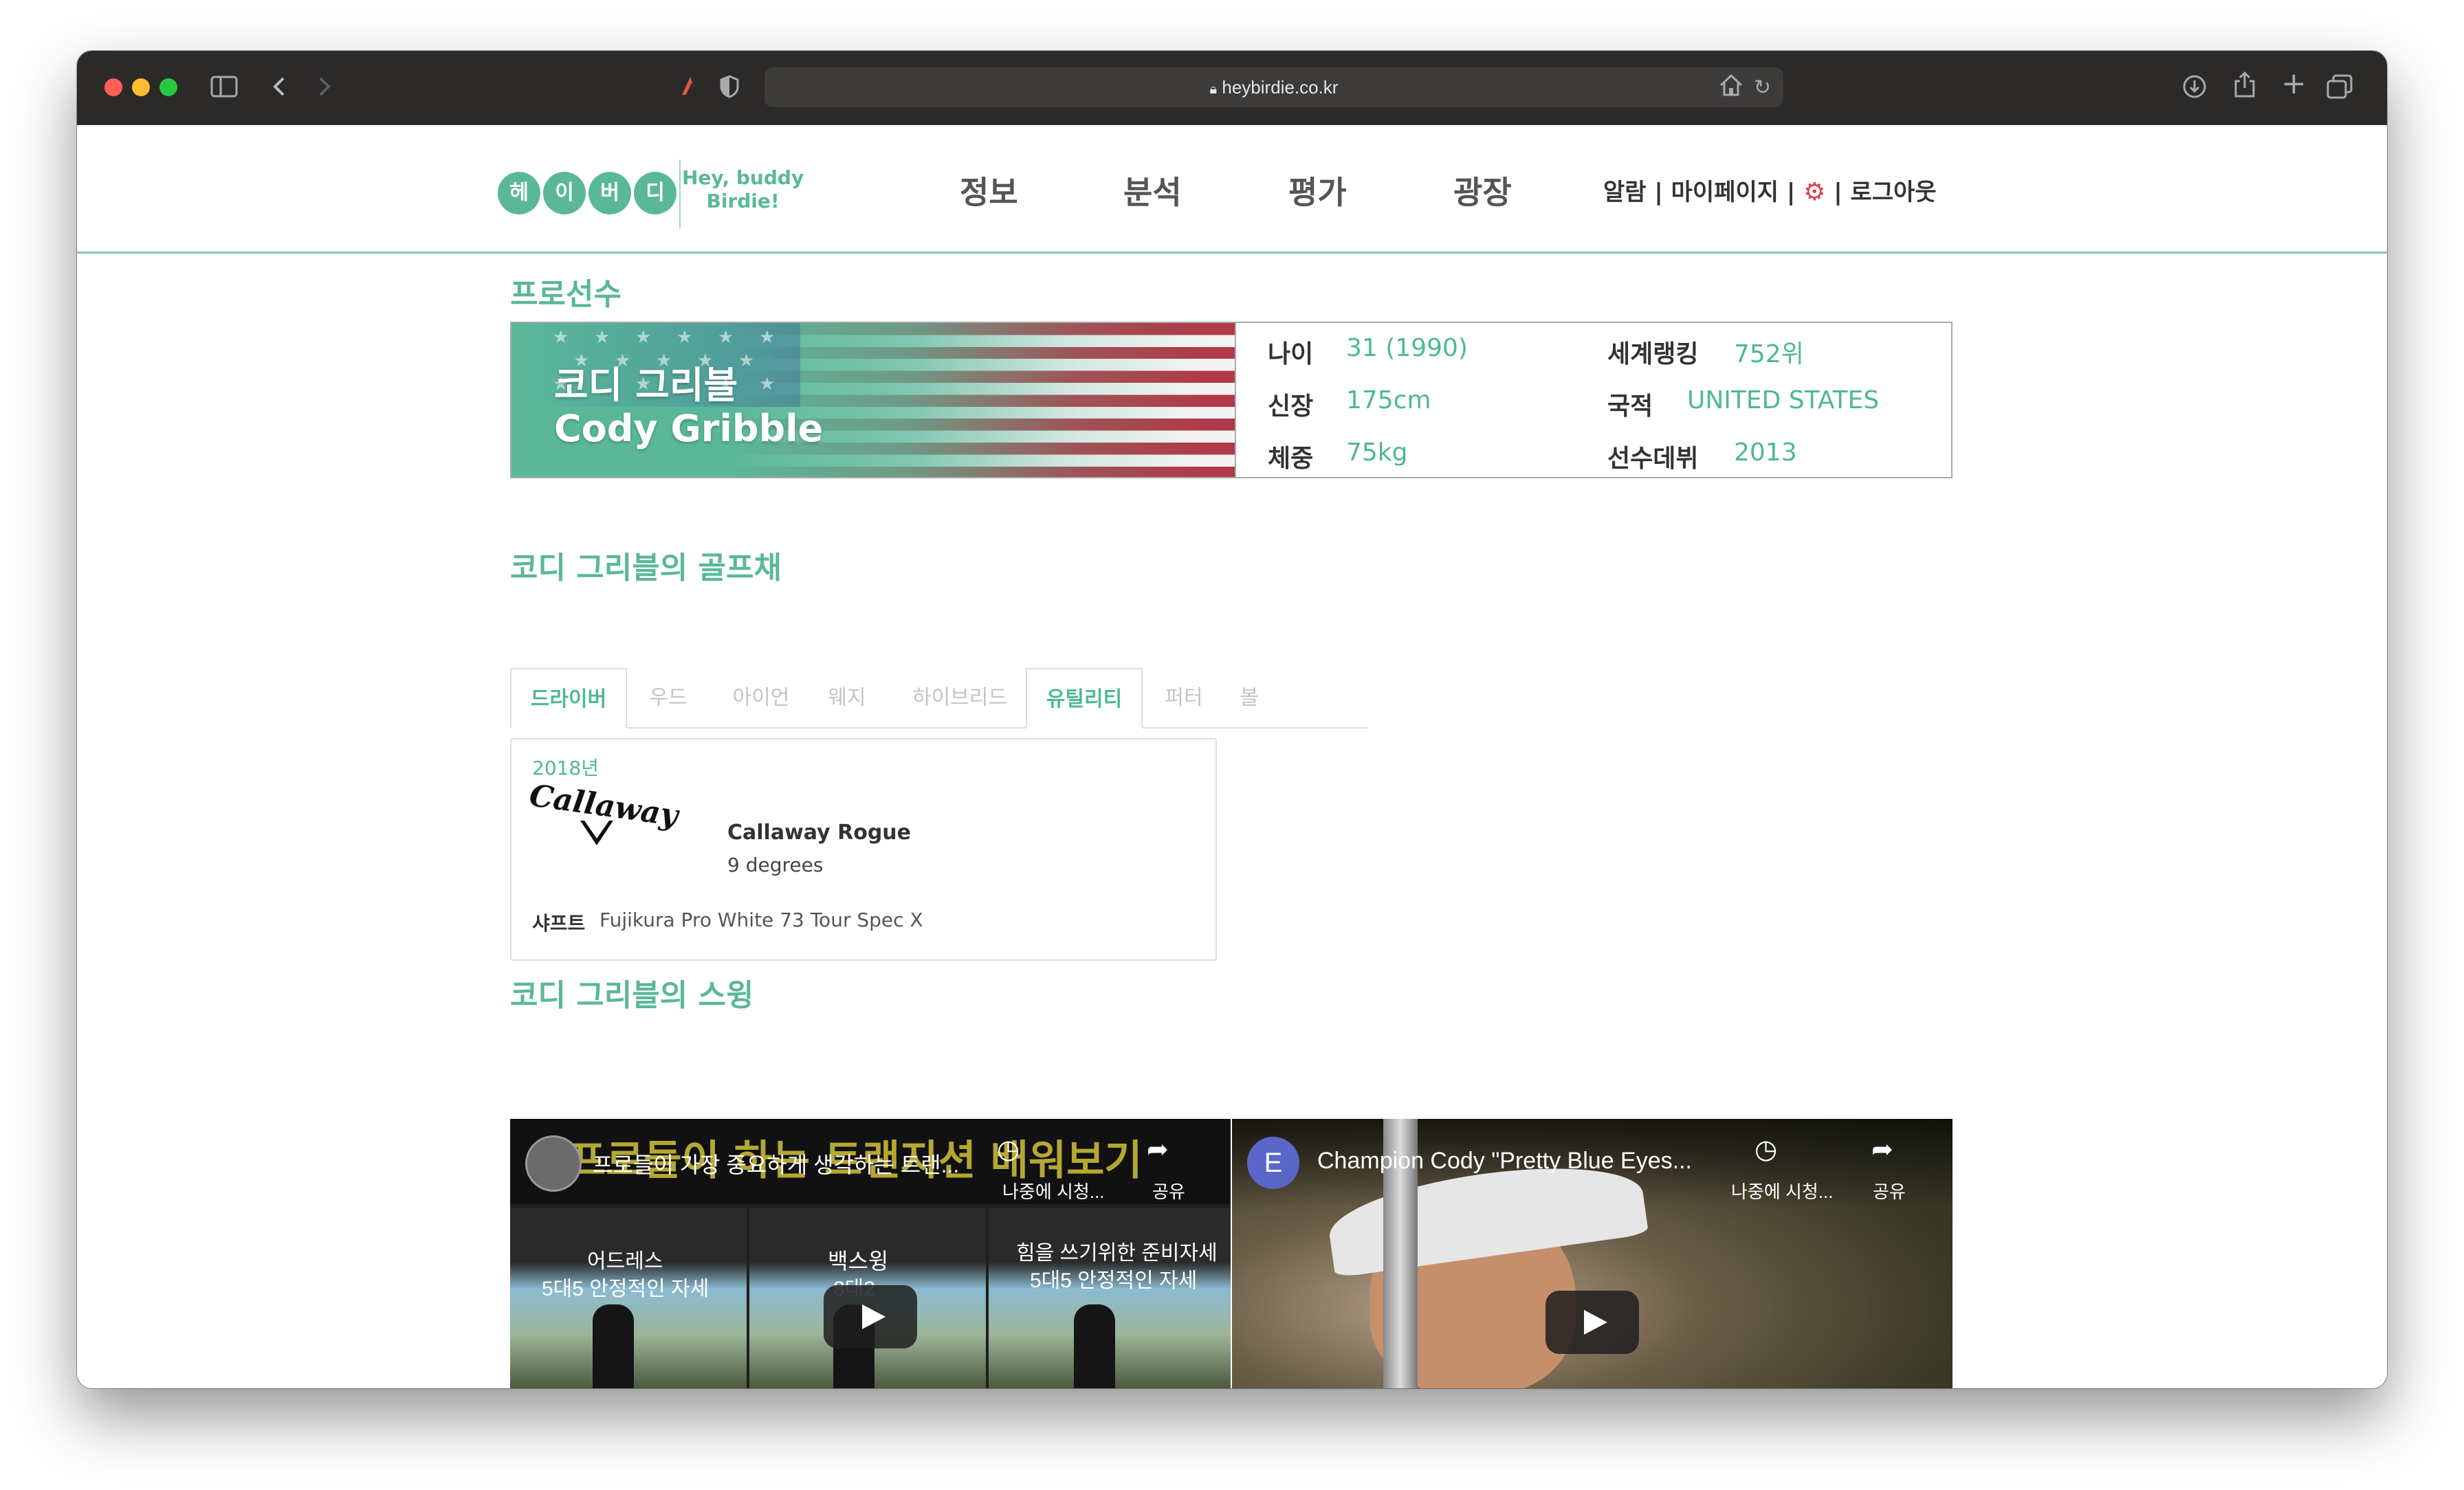 The height and width of the screenshot is (1490, 2464). What do you see at coordinates (1232, 253) in the screenshot?
I see `header-divider` at bounding box center [1232, 253].